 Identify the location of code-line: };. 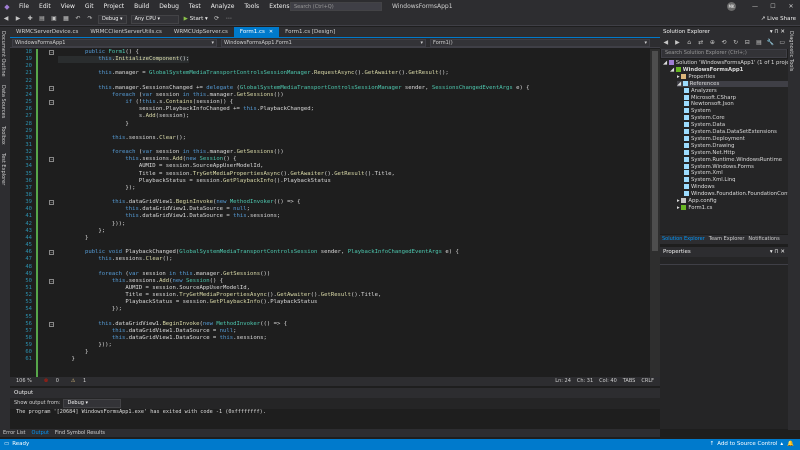
(81, 231).